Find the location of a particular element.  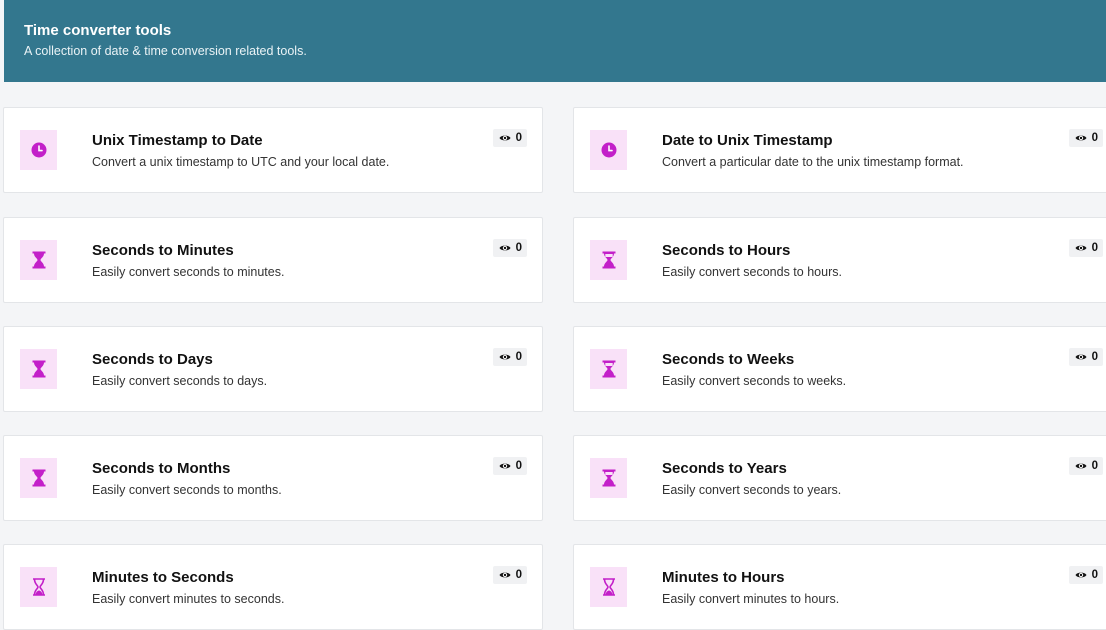

tool-title: Unix Timestamp to Date is located at coordinates (177, 140).